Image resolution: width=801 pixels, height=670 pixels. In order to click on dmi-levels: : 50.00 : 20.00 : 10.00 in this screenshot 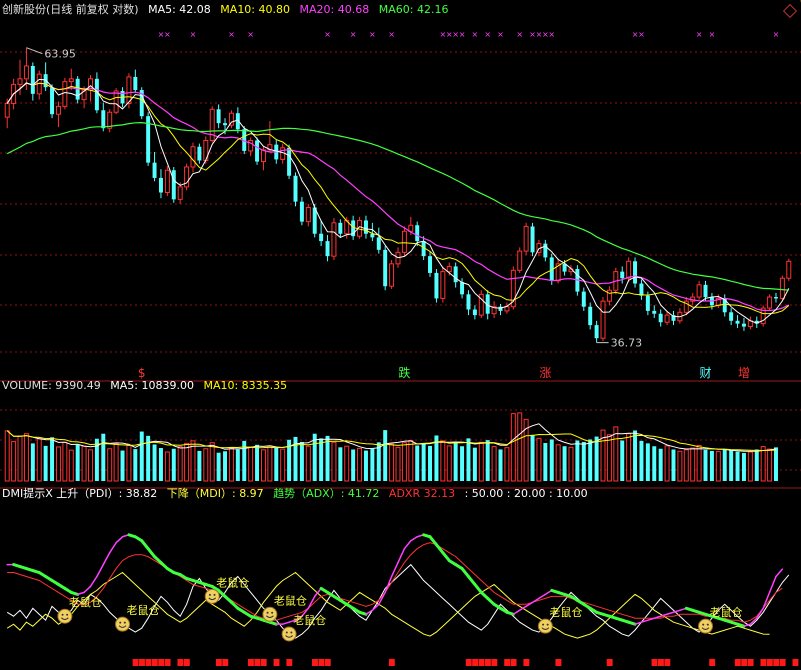, I will do `click(526, 493)`.